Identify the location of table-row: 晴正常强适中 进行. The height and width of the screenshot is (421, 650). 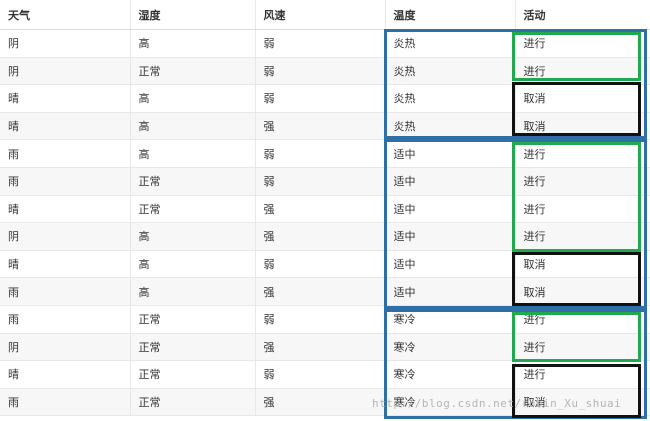
(325, 209).